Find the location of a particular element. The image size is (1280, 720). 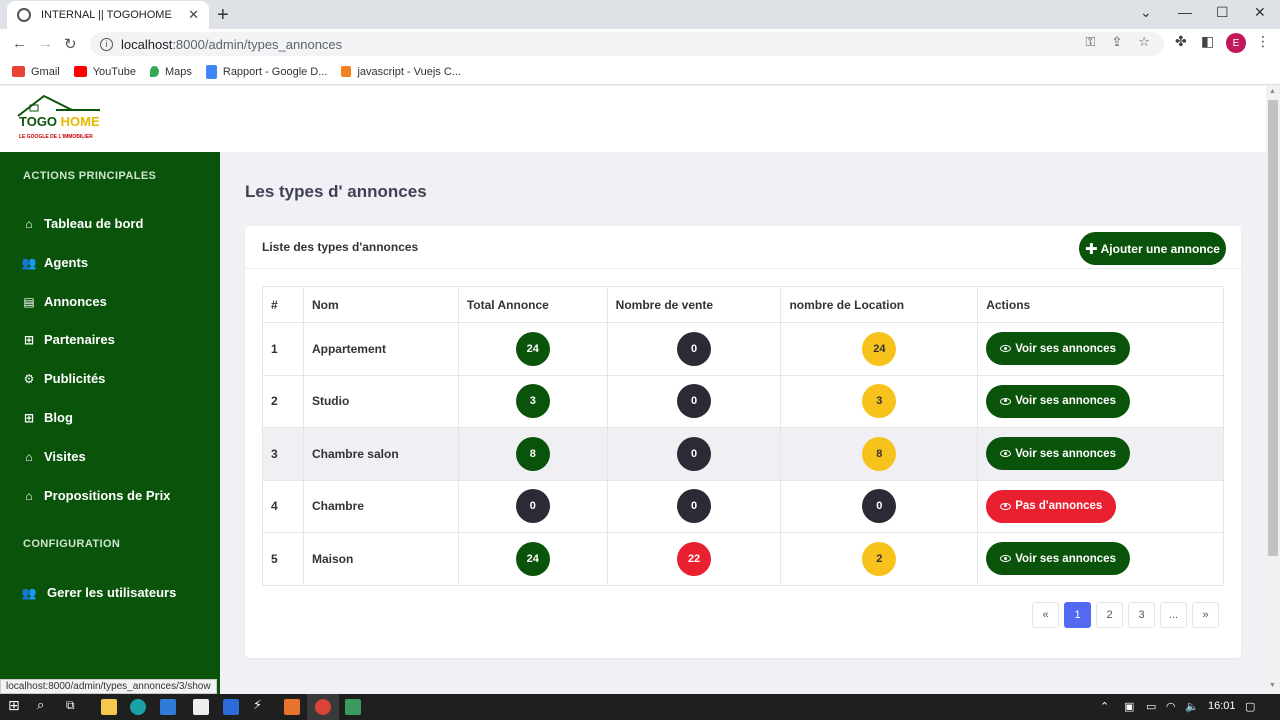

url-path: :8000/admin/types_annonces is located at coordinates (257, 44).